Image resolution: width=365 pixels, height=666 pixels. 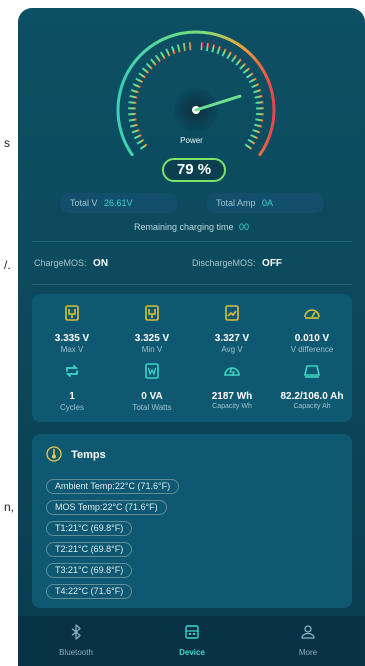 What do you see at coordinates (192, 652) in the screenshot?
I see `tab-label: Device` at bounding box center [192, 652].